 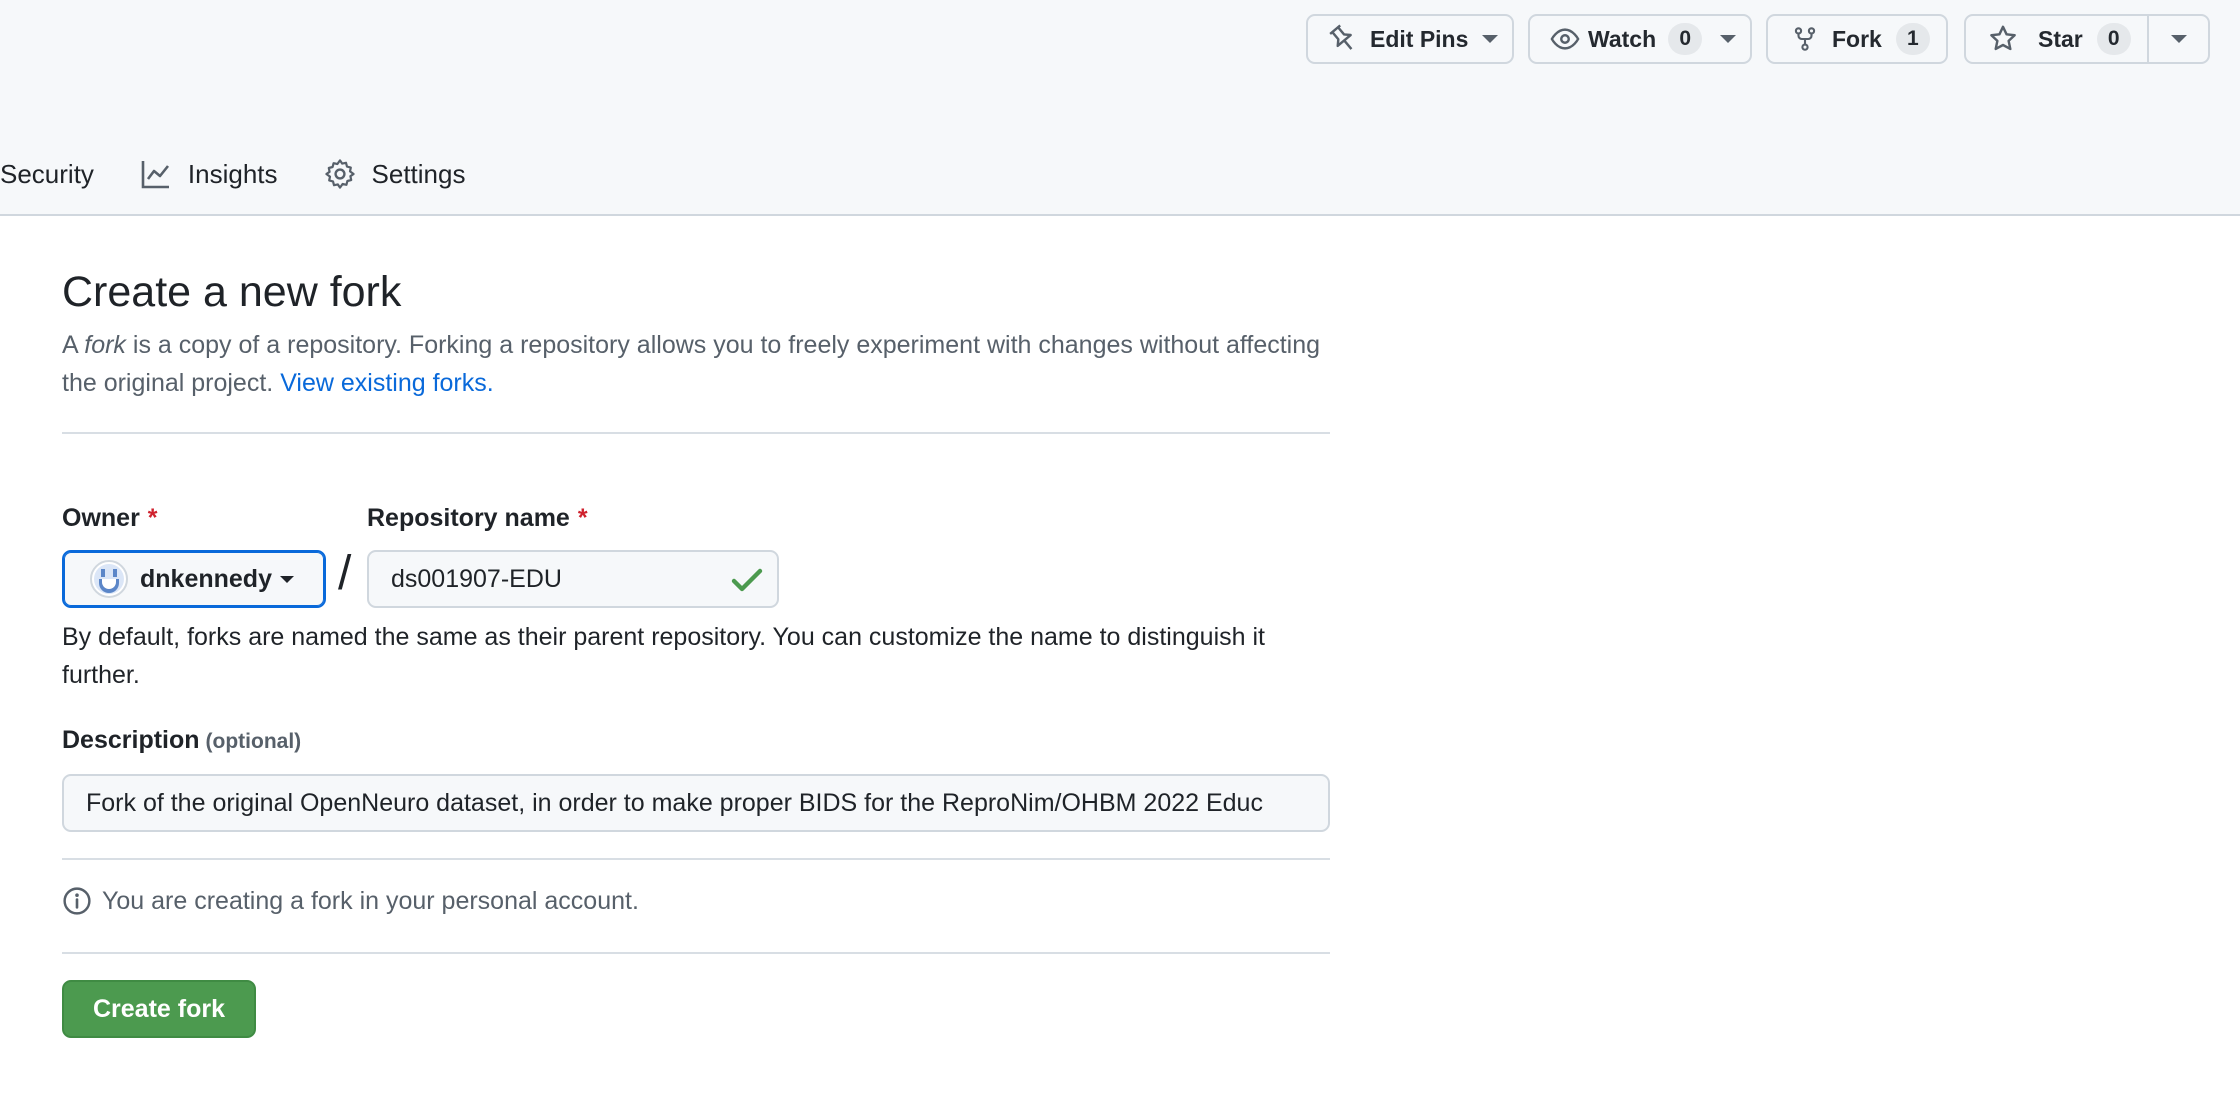 I want to click on check-icon, so click(x=747, y=580).